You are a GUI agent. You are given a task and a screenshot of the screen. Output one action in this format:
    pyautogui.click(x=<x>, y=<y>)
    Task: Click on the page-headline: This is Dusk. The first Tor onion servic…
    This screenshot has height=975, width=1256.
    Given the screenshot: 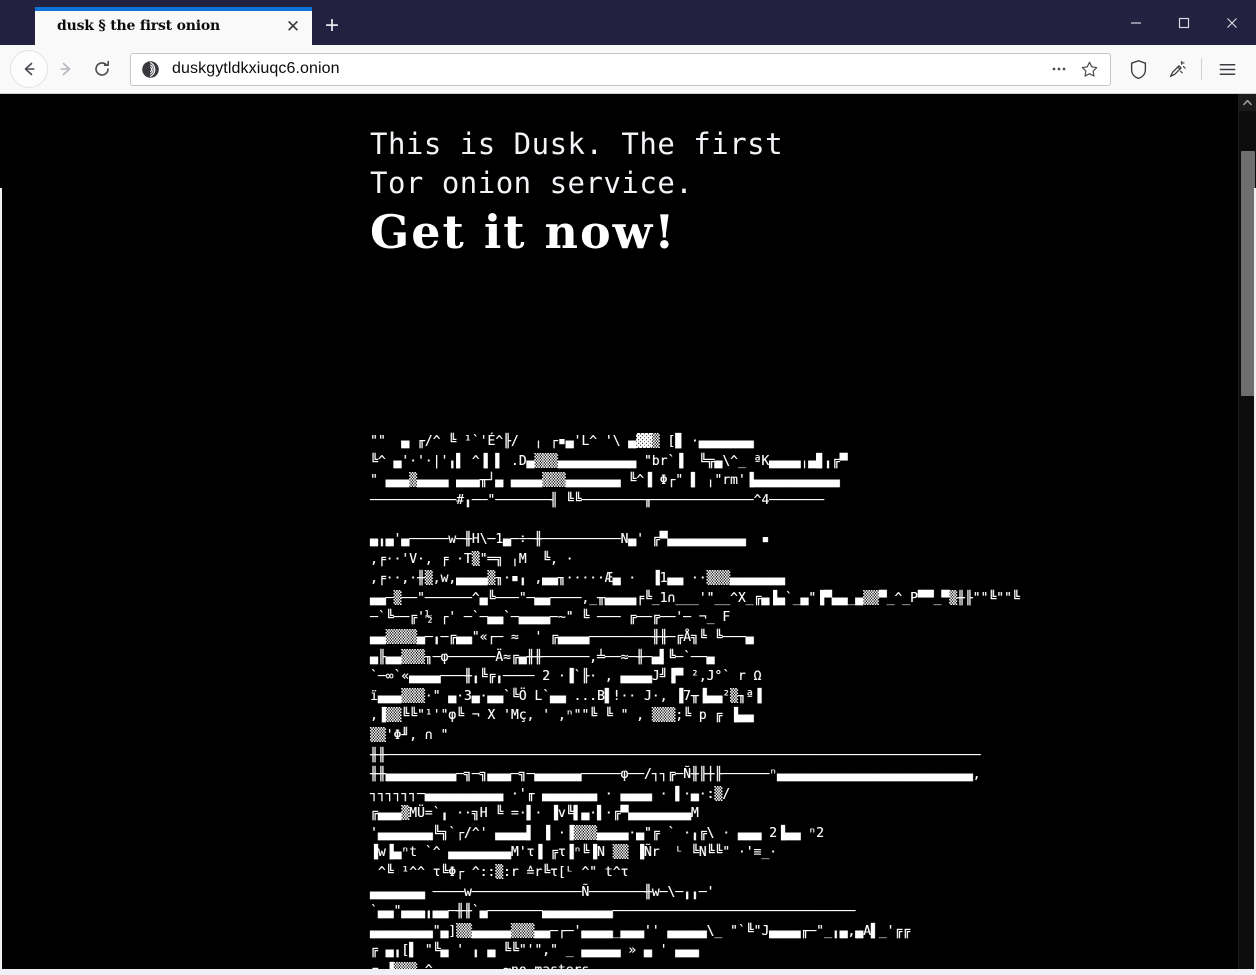 What is the action you would take?
    pyautogui.click(x=577, y=163)
    